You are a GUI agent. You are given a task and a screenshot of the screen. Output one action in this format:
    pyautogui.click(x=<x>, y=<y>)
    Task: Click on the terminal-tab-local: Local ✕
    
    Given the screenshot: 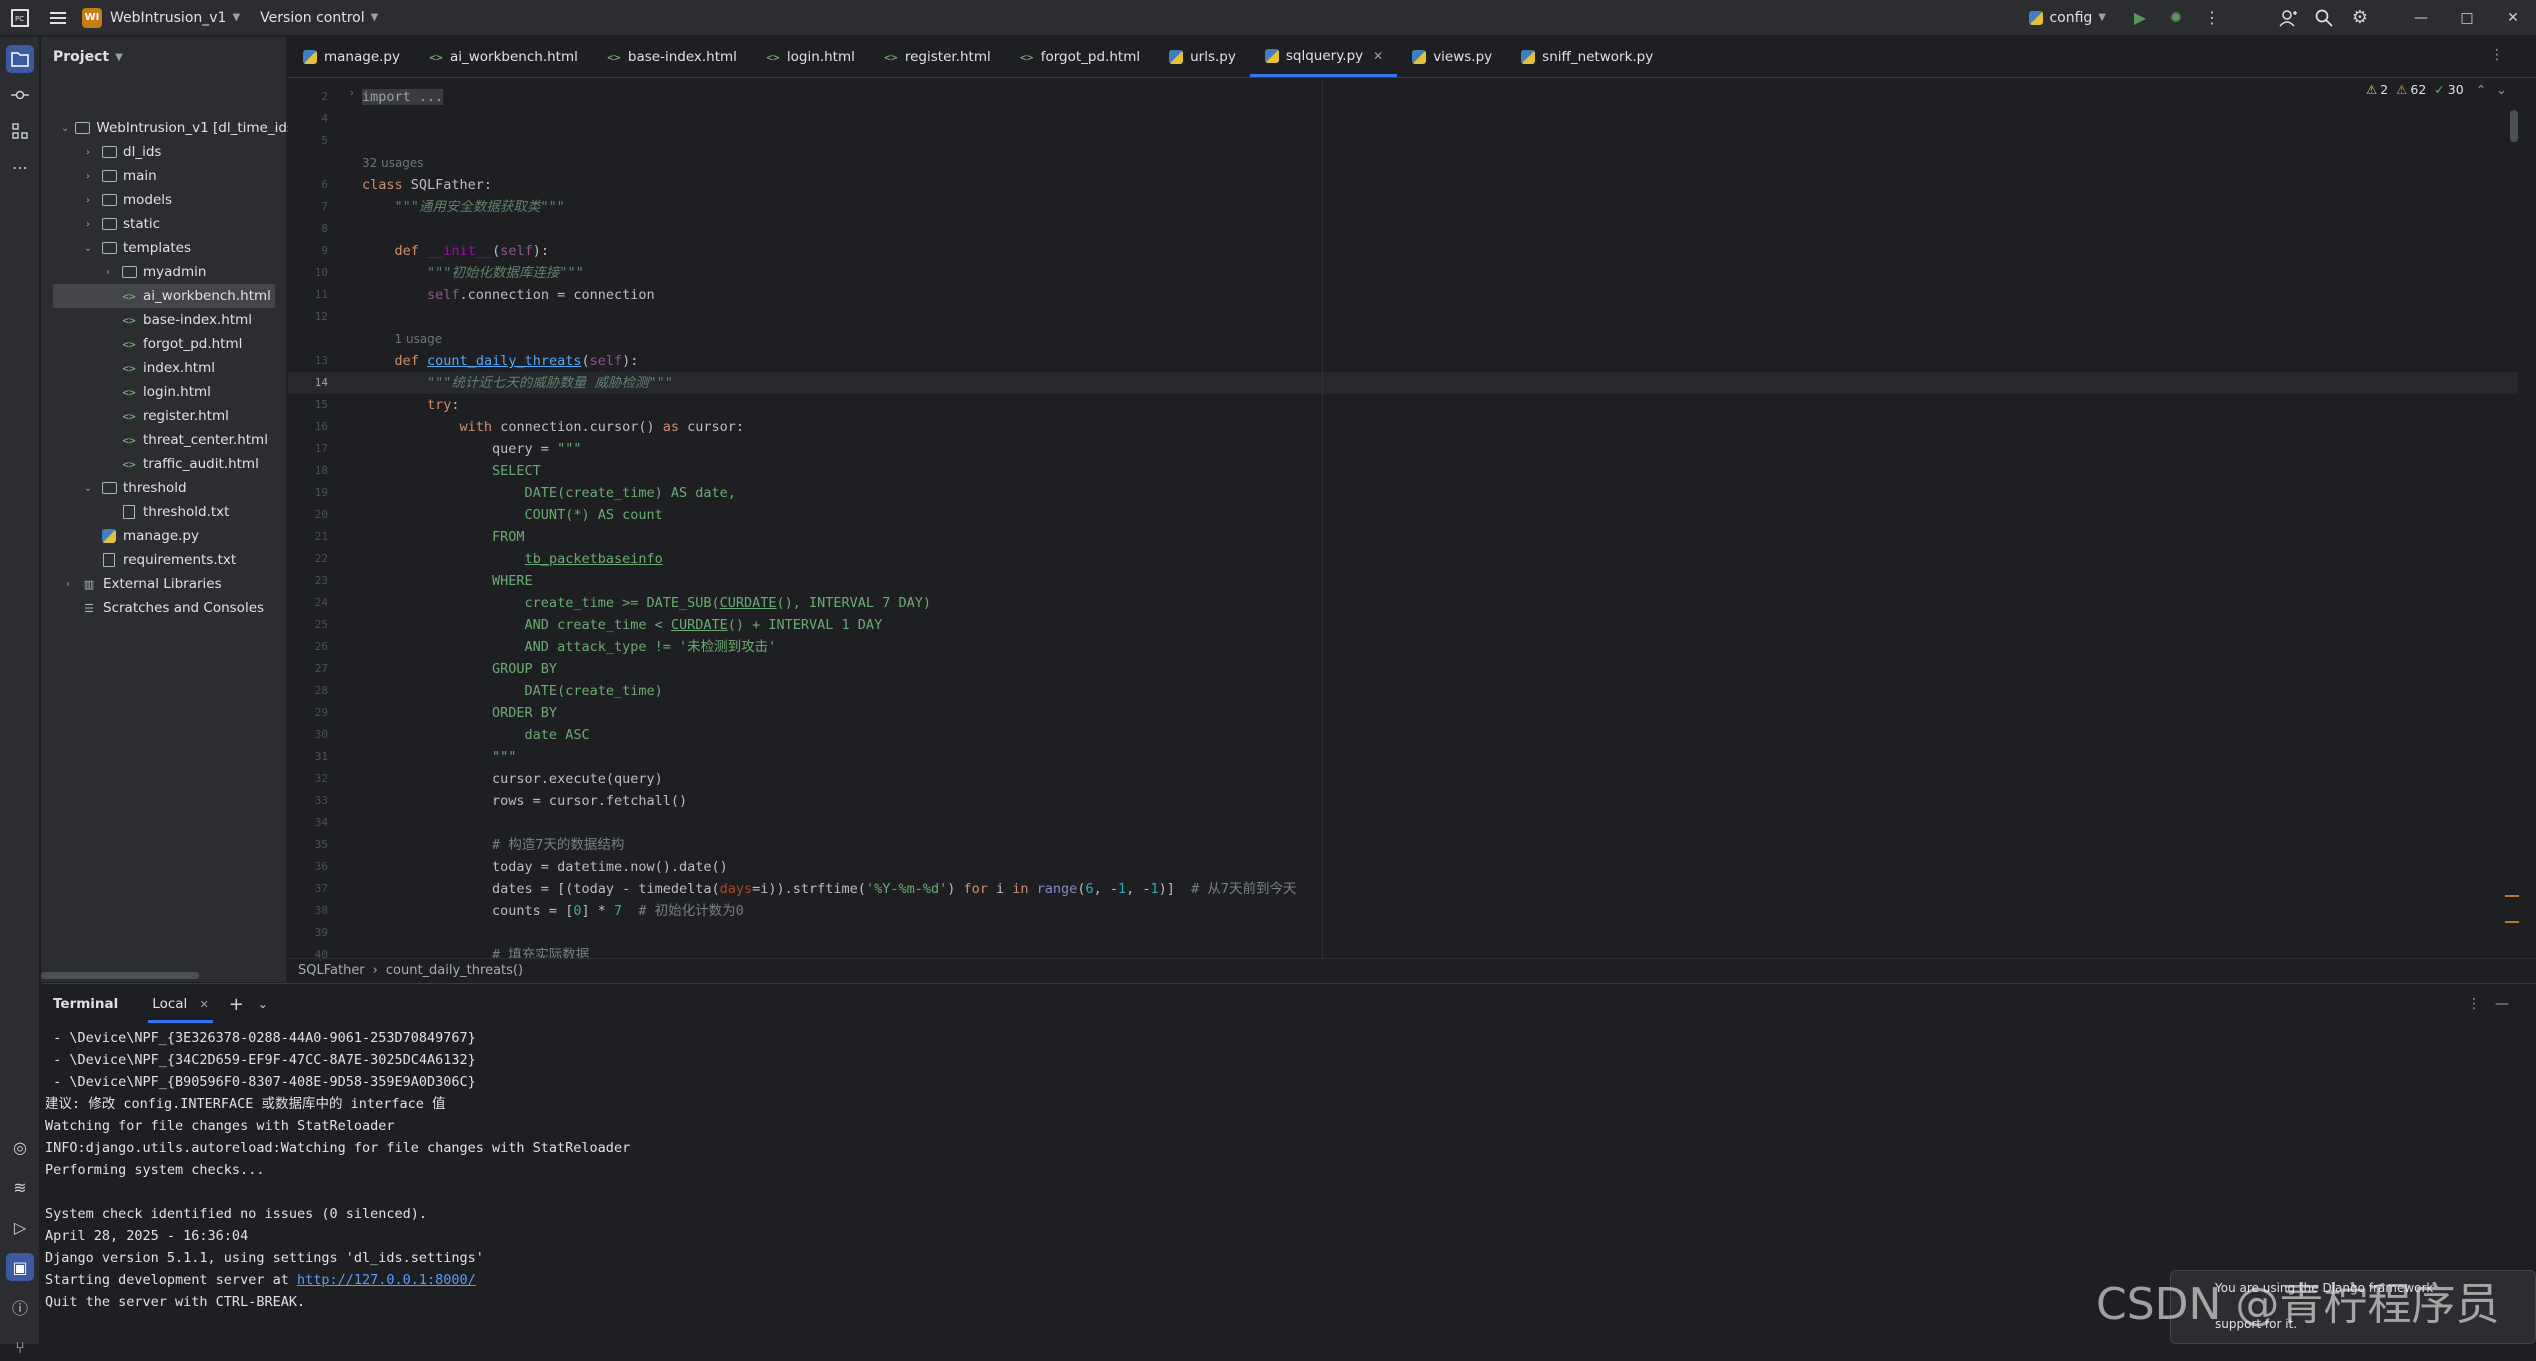 What is the action you would take?
    pyautogui.click(x=180, y=1004)
    